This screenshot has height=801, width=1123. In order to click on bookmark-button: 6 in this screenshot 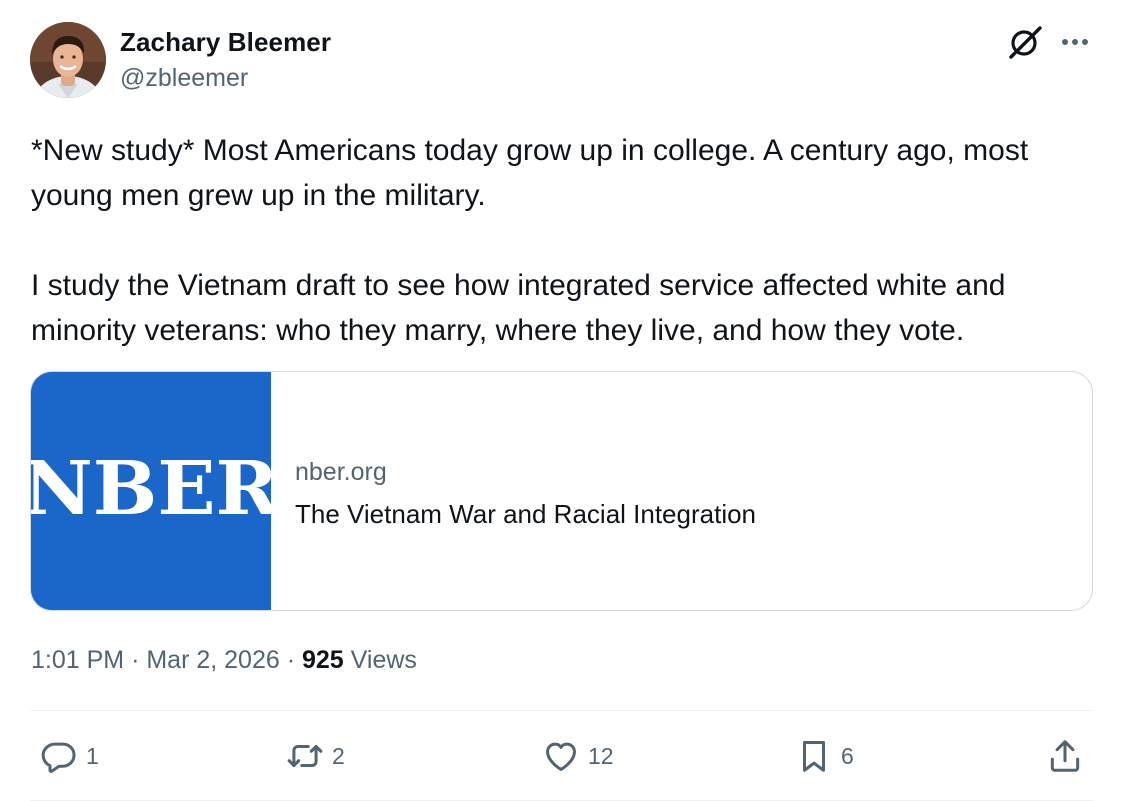, I will do `click(824, 756)`.